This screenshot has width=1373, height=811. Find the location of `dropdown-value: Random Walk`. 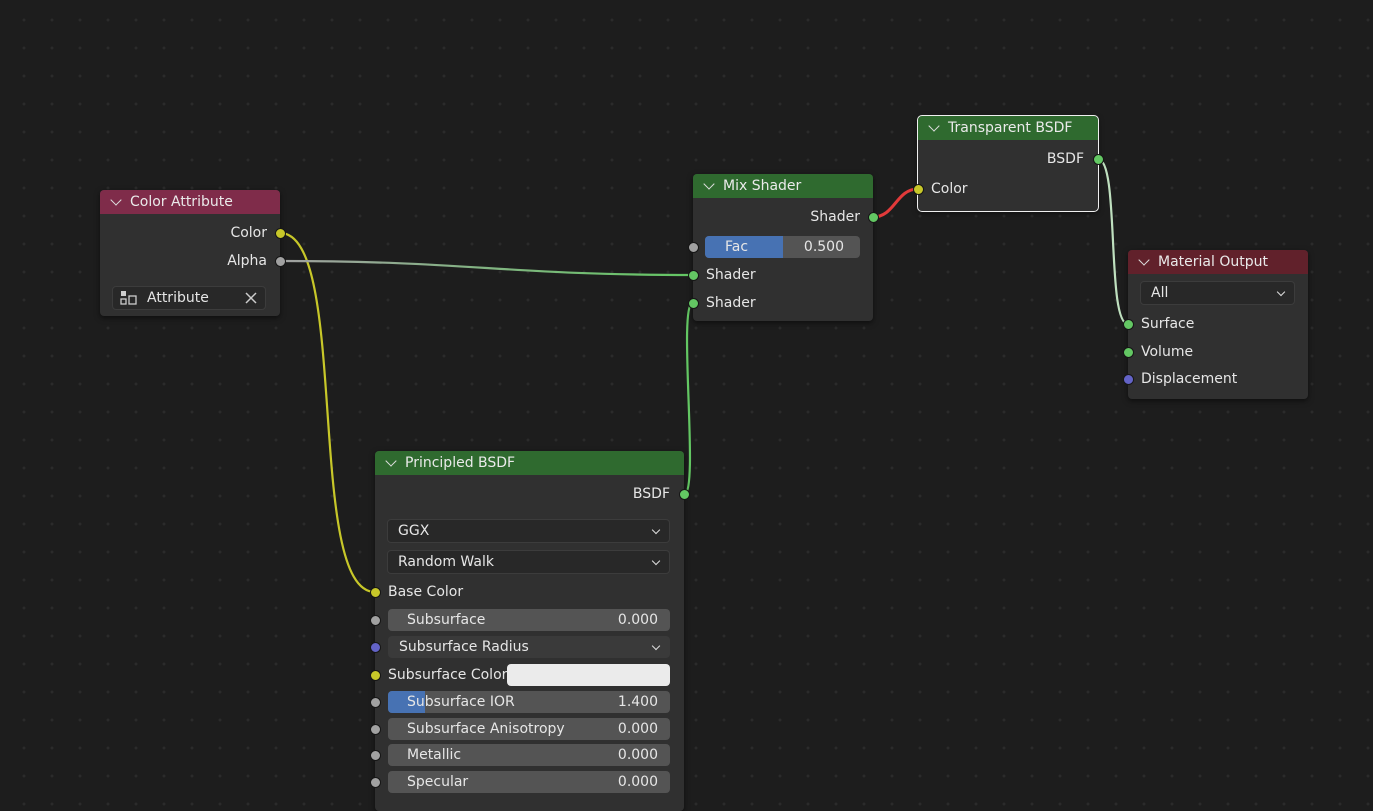

dropdown-value: Random Walk is located at coordinates (446, 562).